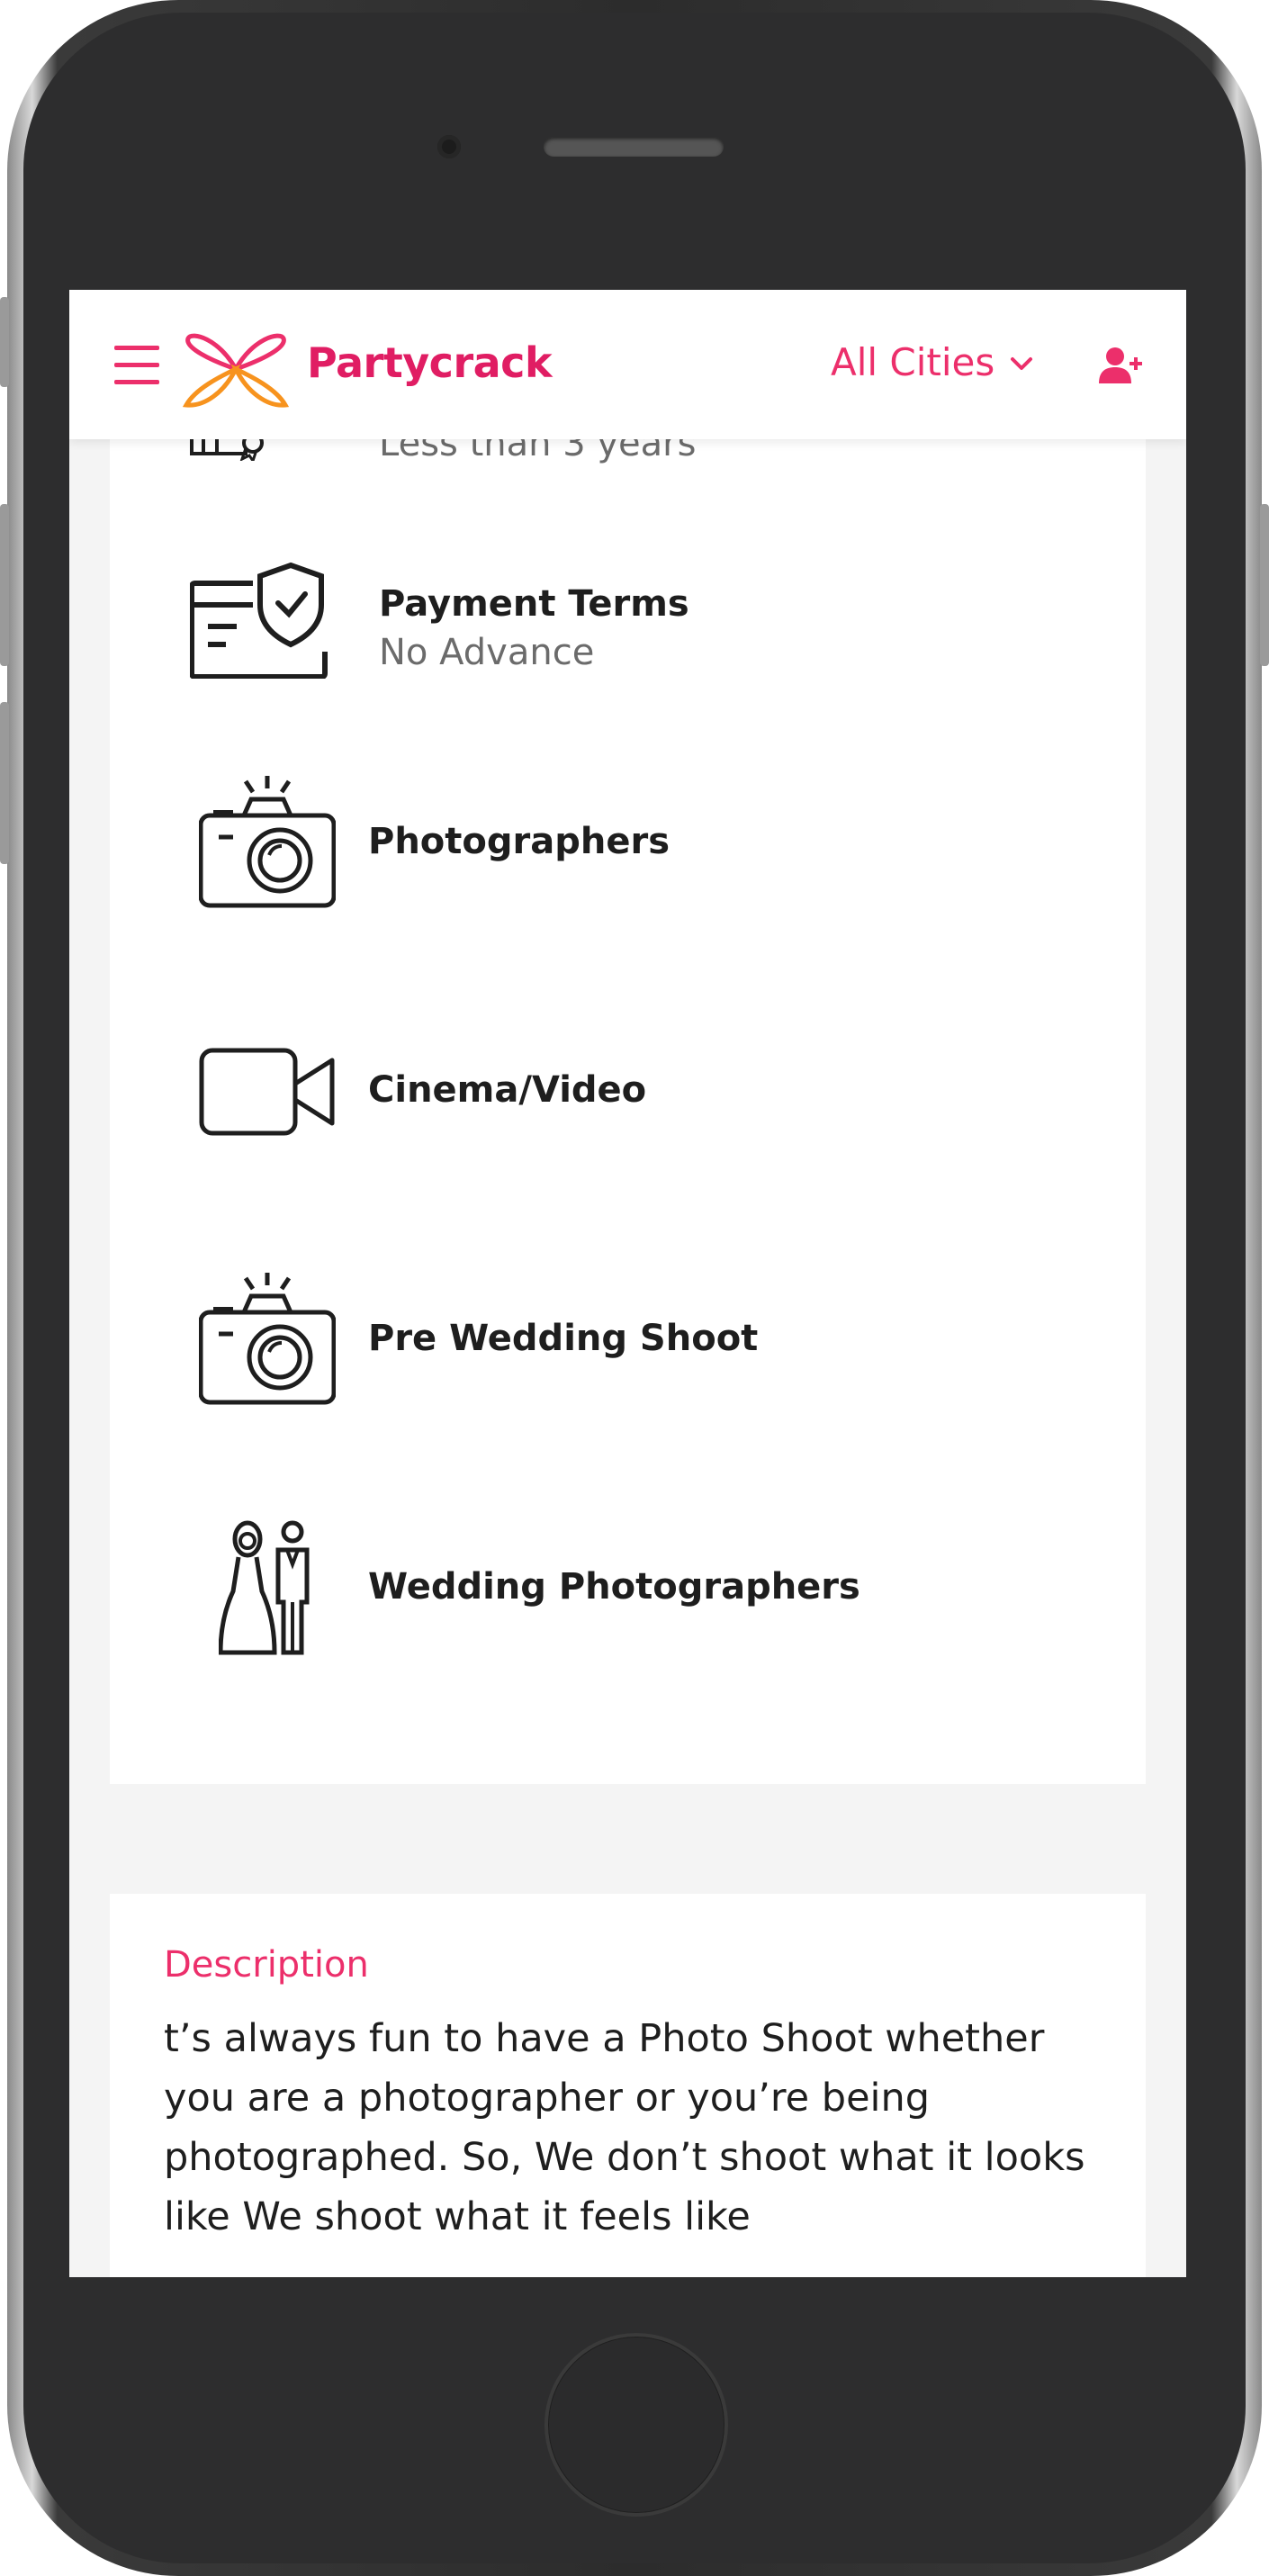 The width and height of the screenshot is (1269, 2576). Describe the element at coordinates (508, 1090) in the screenshot. I see `service-label: Cinema/Video` at that location.